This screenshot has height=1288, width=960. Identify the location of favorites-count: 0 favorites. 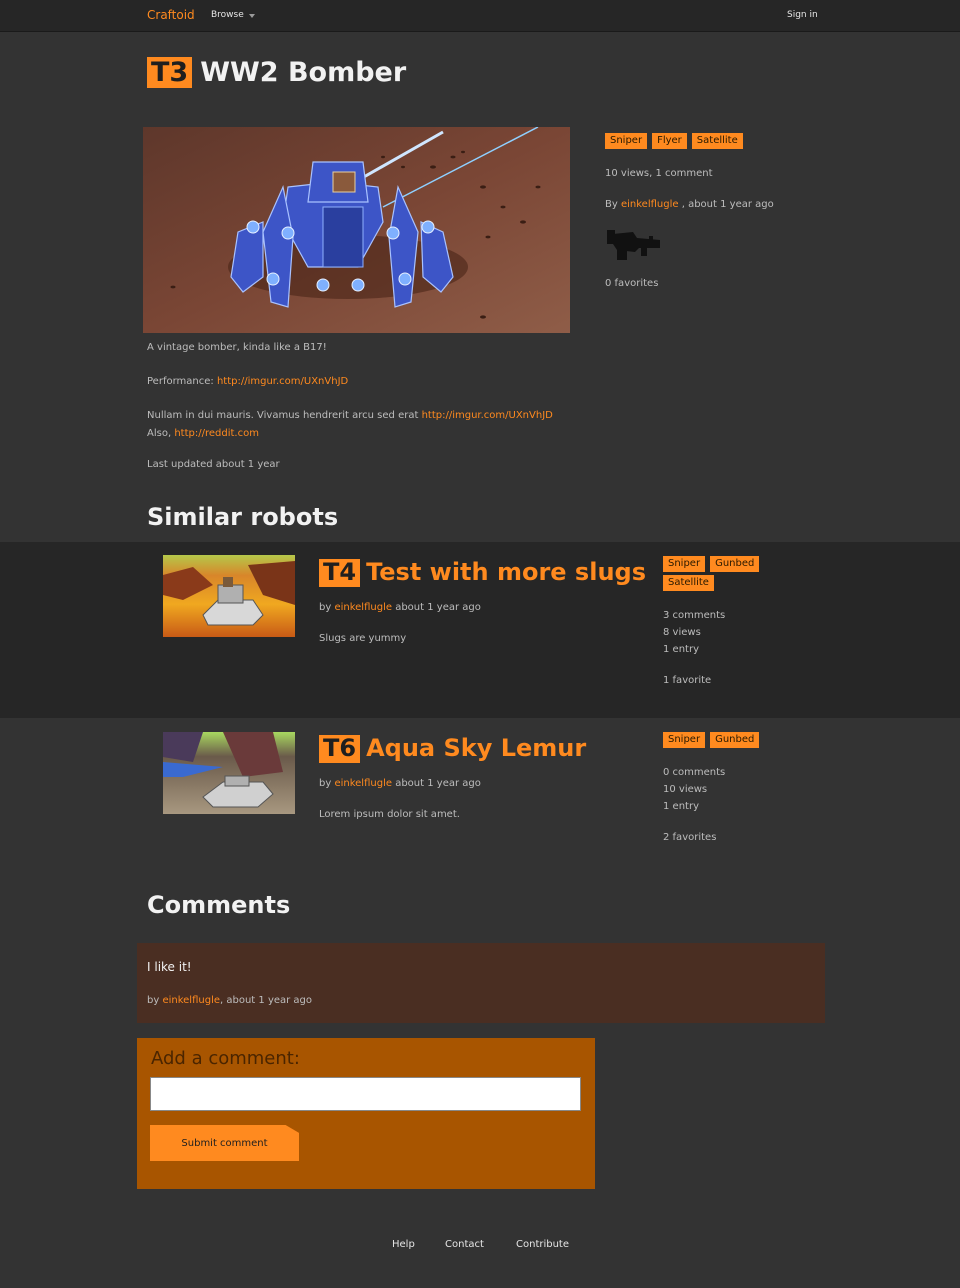
(632, 283).